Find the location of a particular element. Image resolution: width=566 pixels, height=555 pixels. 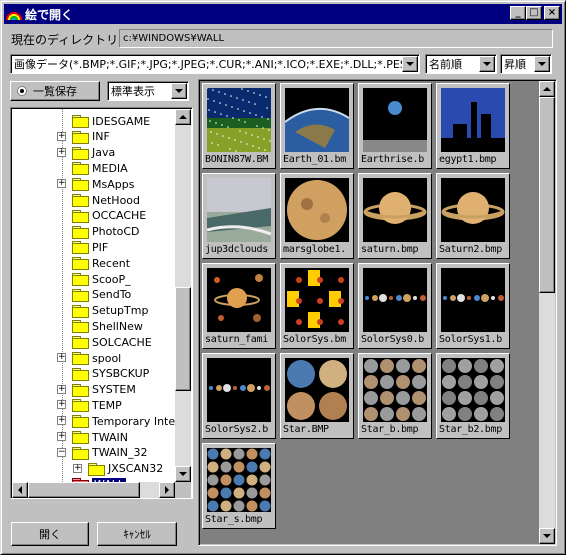

thumbnail-caption: Star_s.bmp is located at coordinates (234, 519).